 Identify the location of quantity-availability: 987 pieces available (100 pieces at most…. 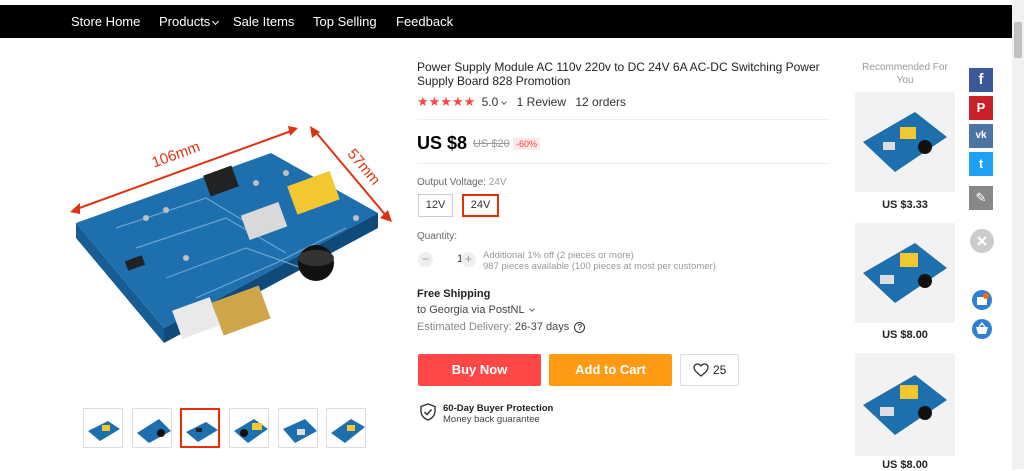
(599, 266).